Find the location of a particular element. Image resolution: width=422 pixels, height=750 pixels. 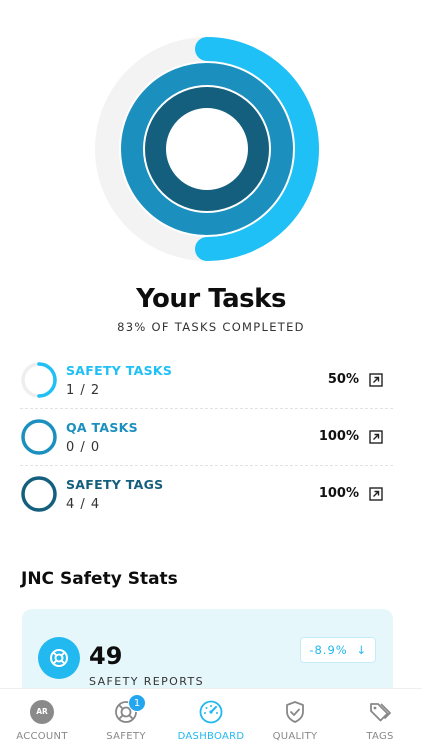

completion-summary: 83% OF TASKS COMPLETED is located at coordinates (211, 327).